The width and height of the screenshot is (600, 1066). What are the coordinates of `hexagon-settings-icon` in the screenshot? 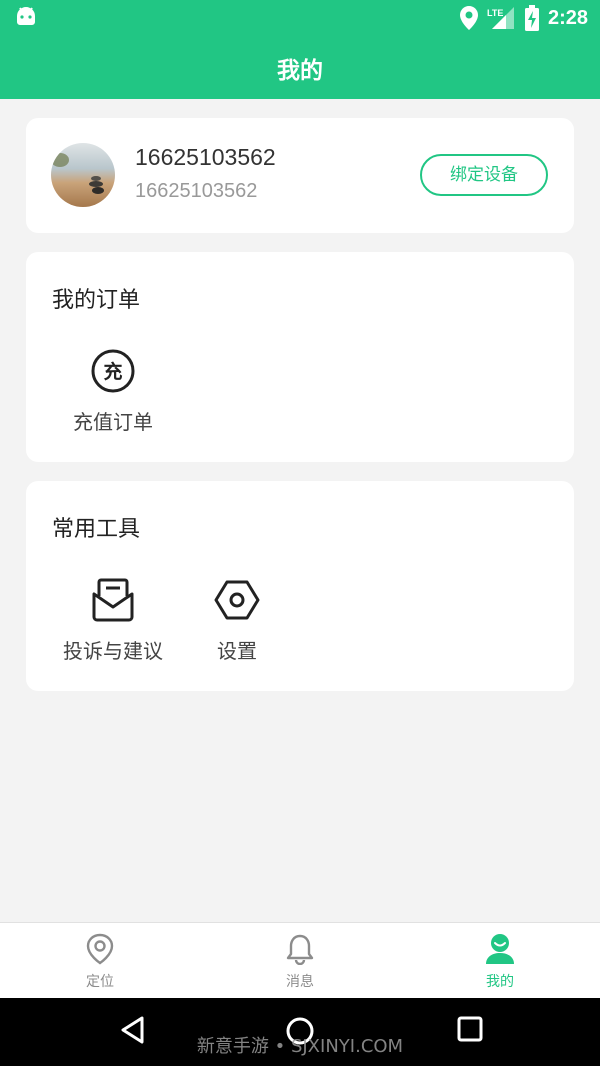 It's located at (237, 600).